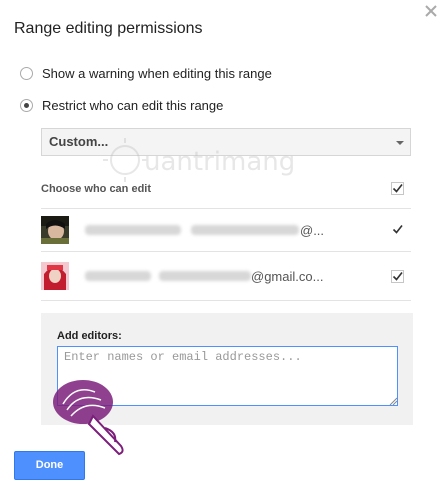  I want to click on resize-grip-icon, so click(393, 401).